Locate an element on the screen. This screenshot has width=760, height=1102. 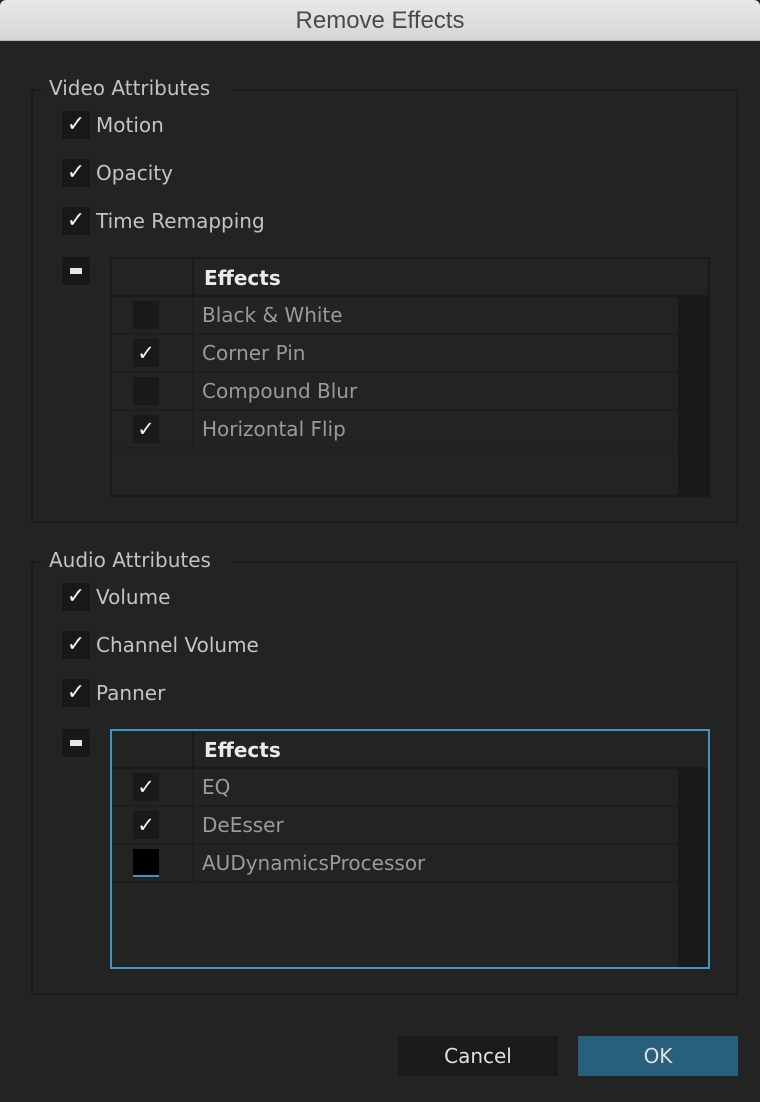
checkbox-label: Time Remapping is located at coordinates (180, 221).